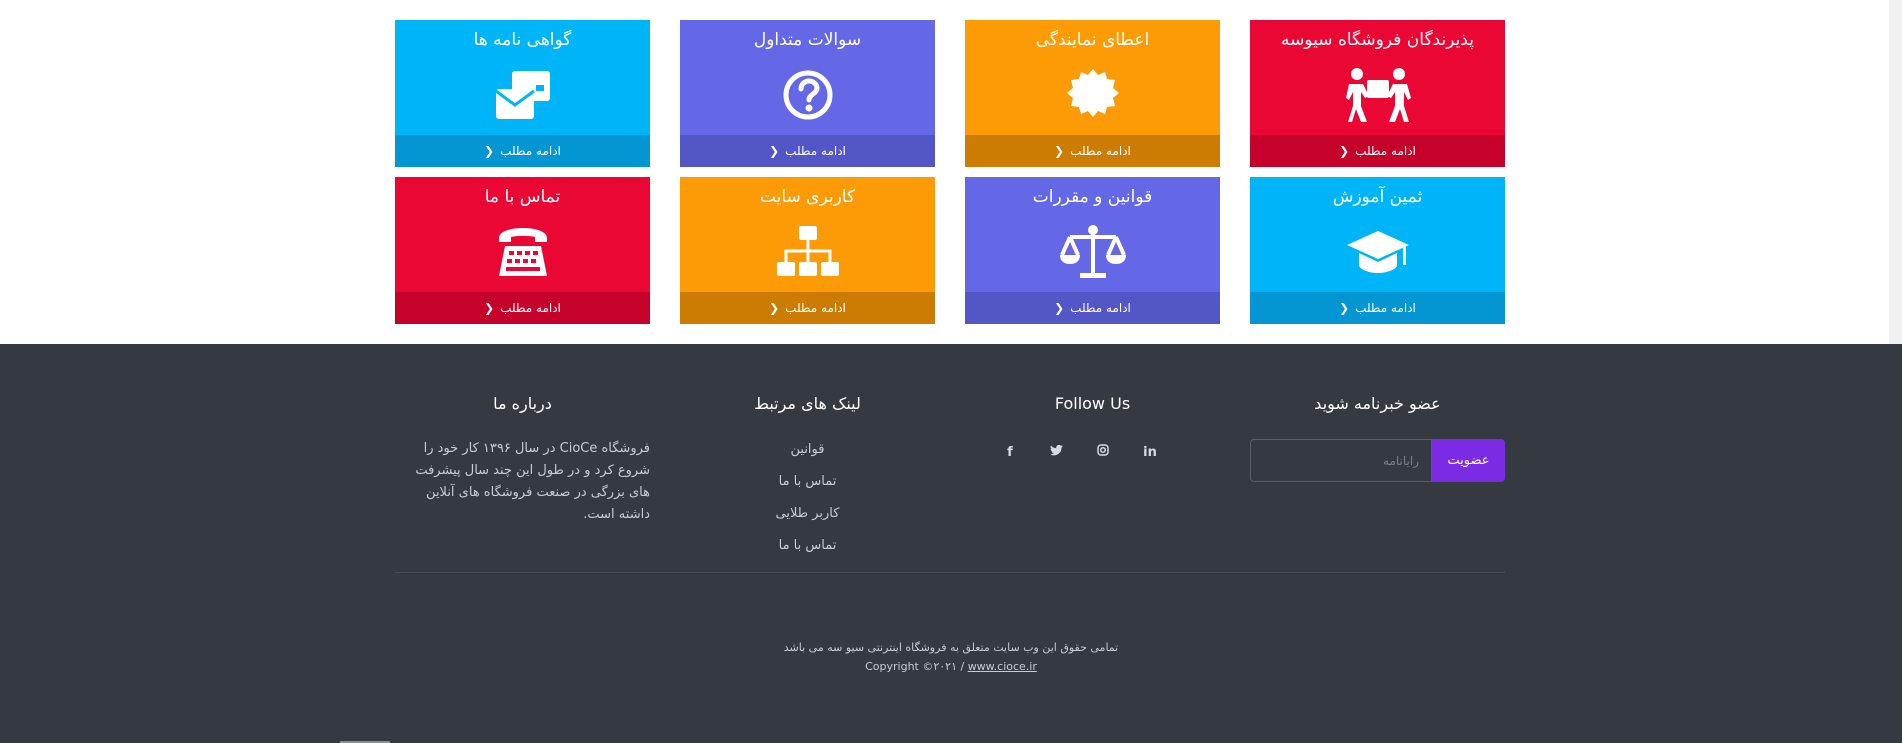 Image resolution: width=1902 pixels, height=743 pixels. I want to click on facebook-icon: f, so click(1010, 452).